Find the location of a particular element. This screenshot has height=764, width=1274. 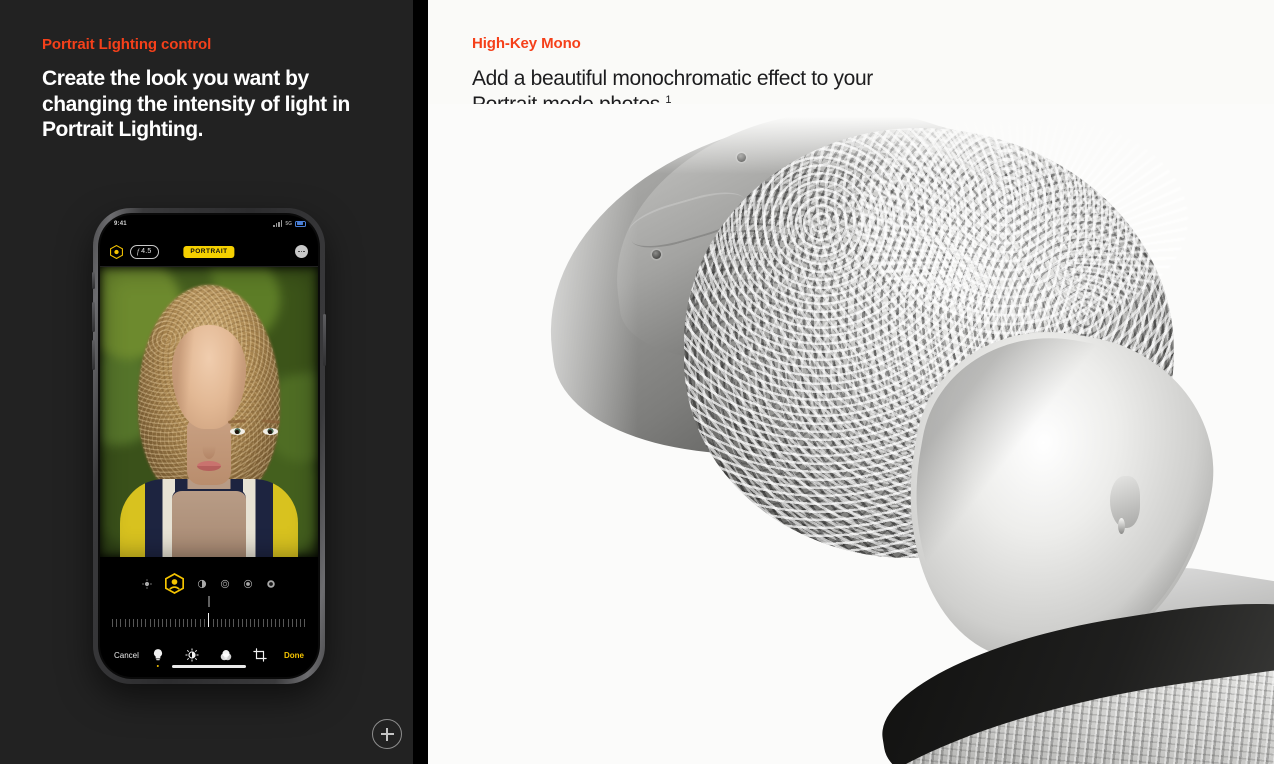

portrait-lighting-hexagon-icon is located at coordinates (116, 251).